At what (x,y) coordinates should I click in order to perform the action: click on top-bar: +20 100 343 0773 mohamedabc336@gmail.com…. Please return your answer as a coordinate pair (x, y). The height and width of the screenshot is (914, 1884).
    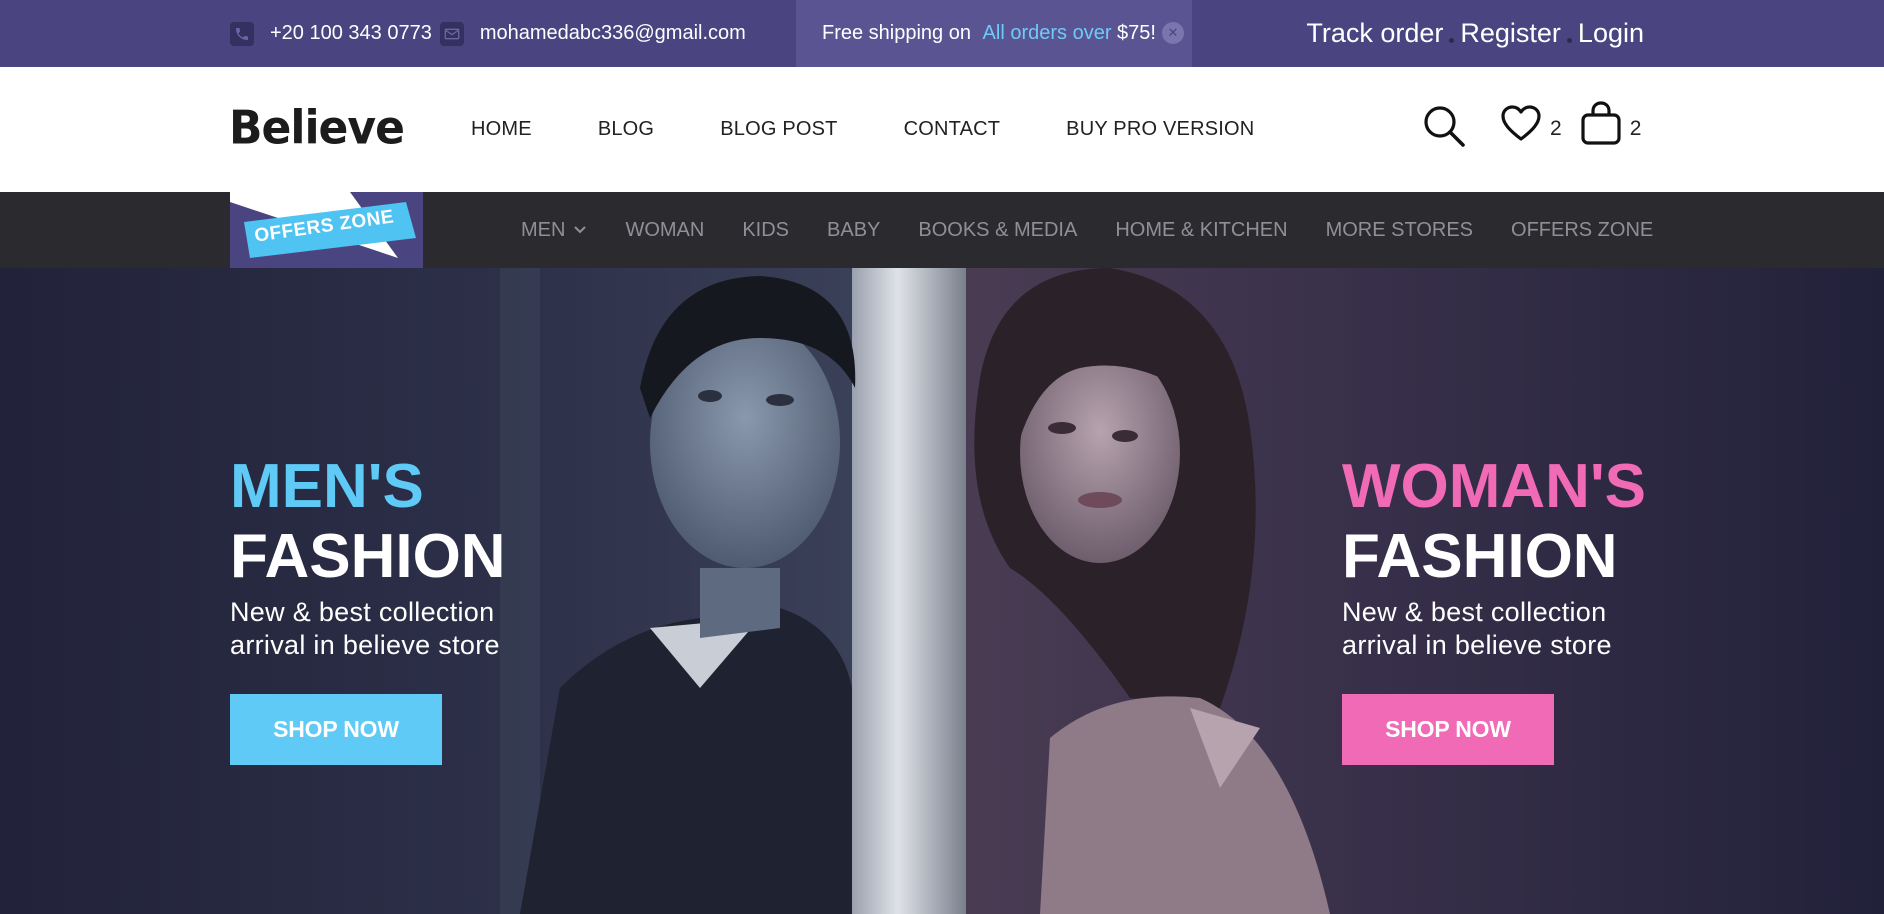
    Looking at the image, I should click on (942, 33).